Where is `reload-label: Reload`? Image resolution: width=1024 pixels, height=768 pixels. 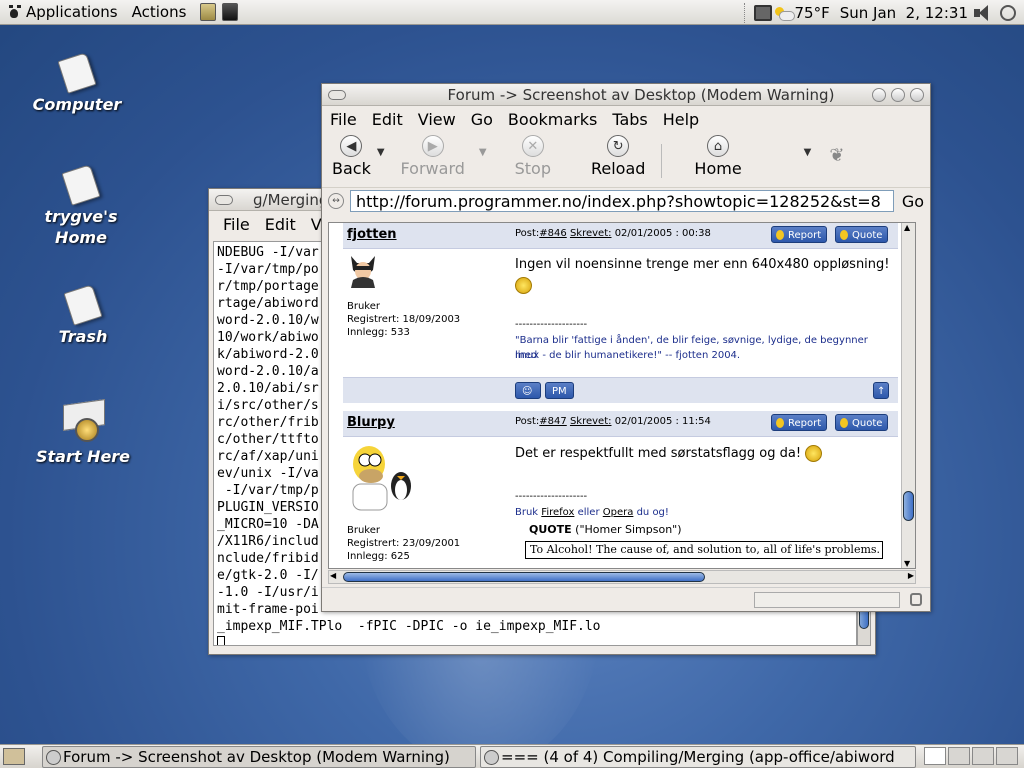
reload-label: Reload is located at coordinates (618, 168).